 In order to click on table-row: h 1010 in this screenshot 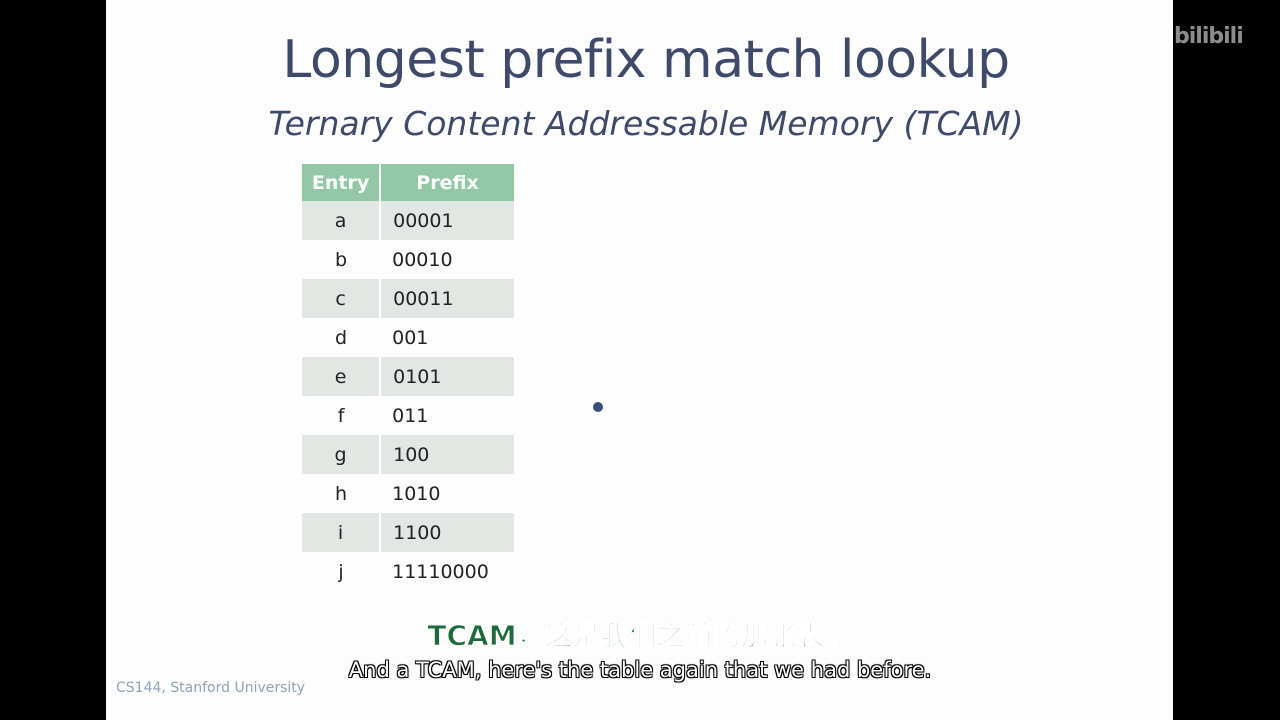, I will do `click(408, 493)`.